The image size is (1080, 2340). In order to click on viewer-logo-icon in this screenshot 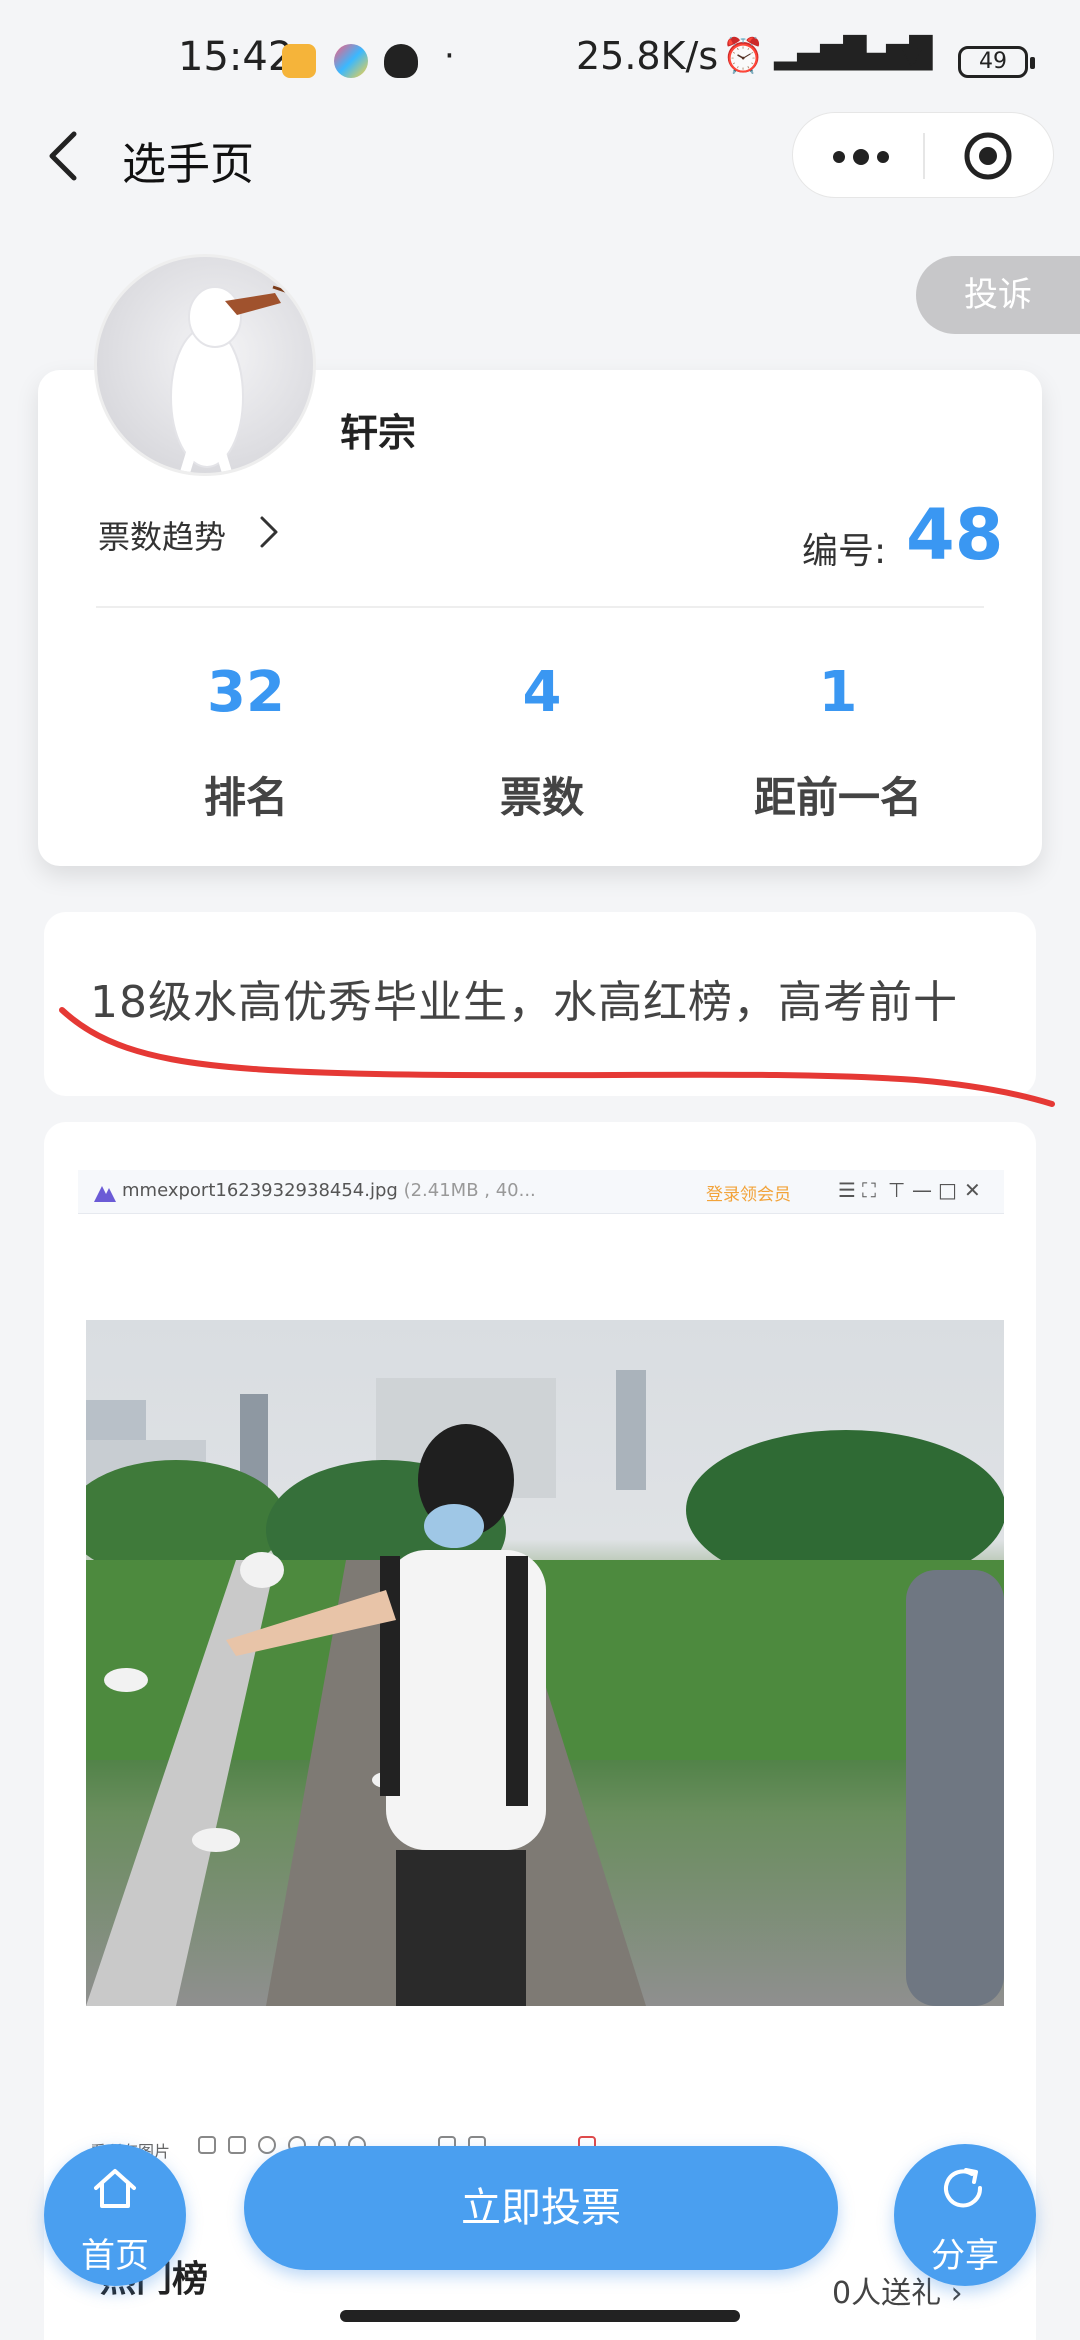, I will do `click(105, 1194)`.